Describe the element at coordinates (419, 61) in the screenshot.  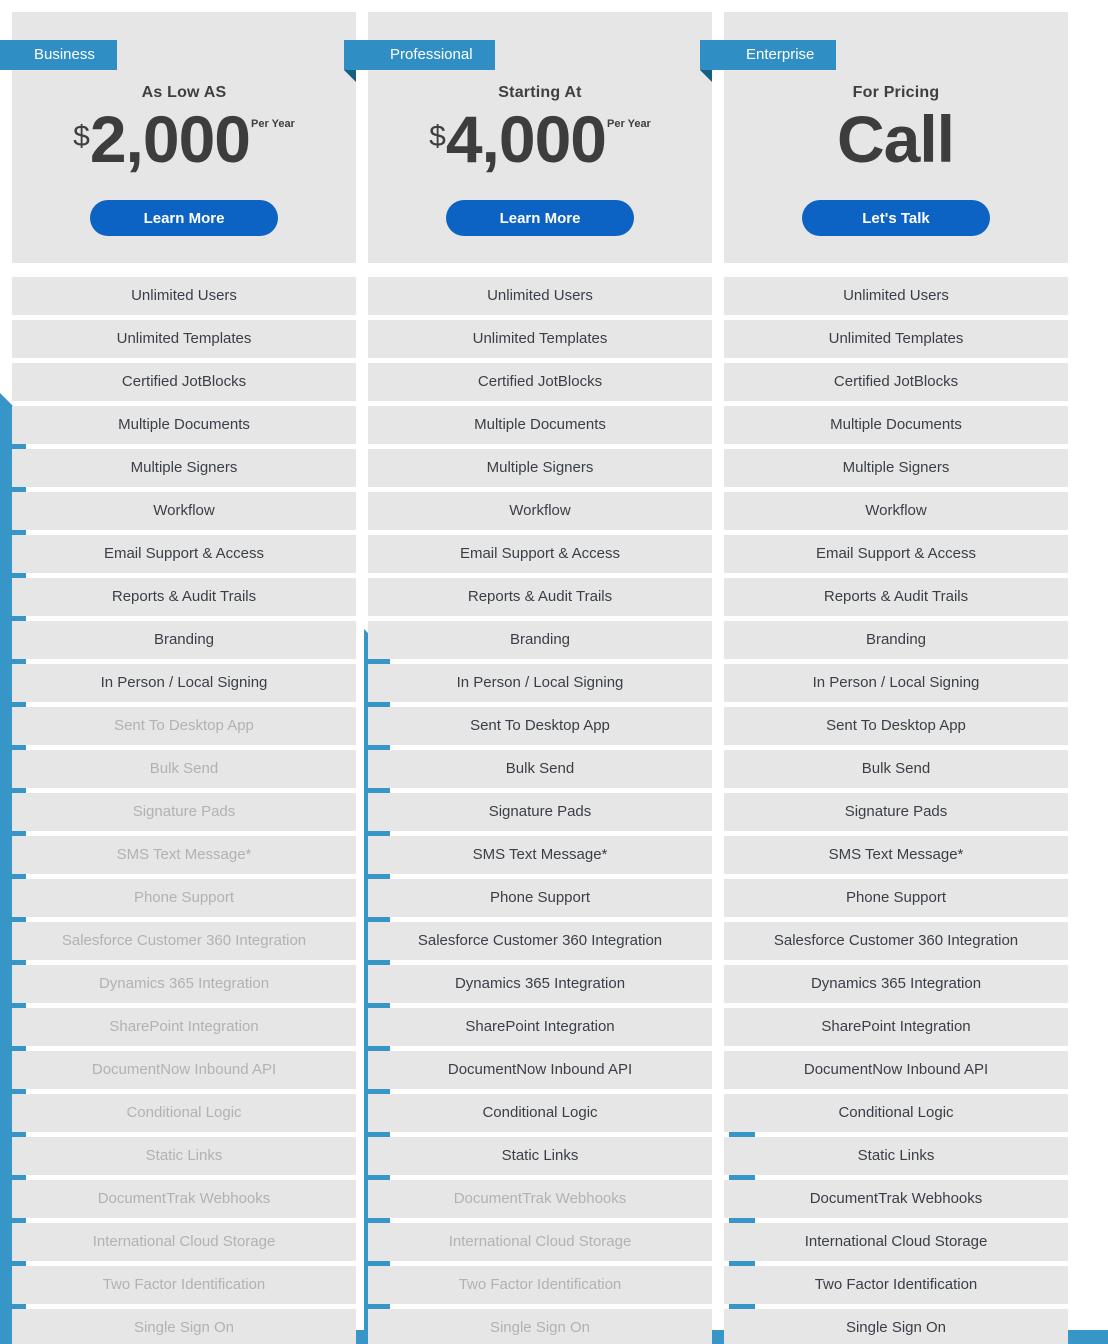
I see `plan-name-ribbon: Professional` at that location.